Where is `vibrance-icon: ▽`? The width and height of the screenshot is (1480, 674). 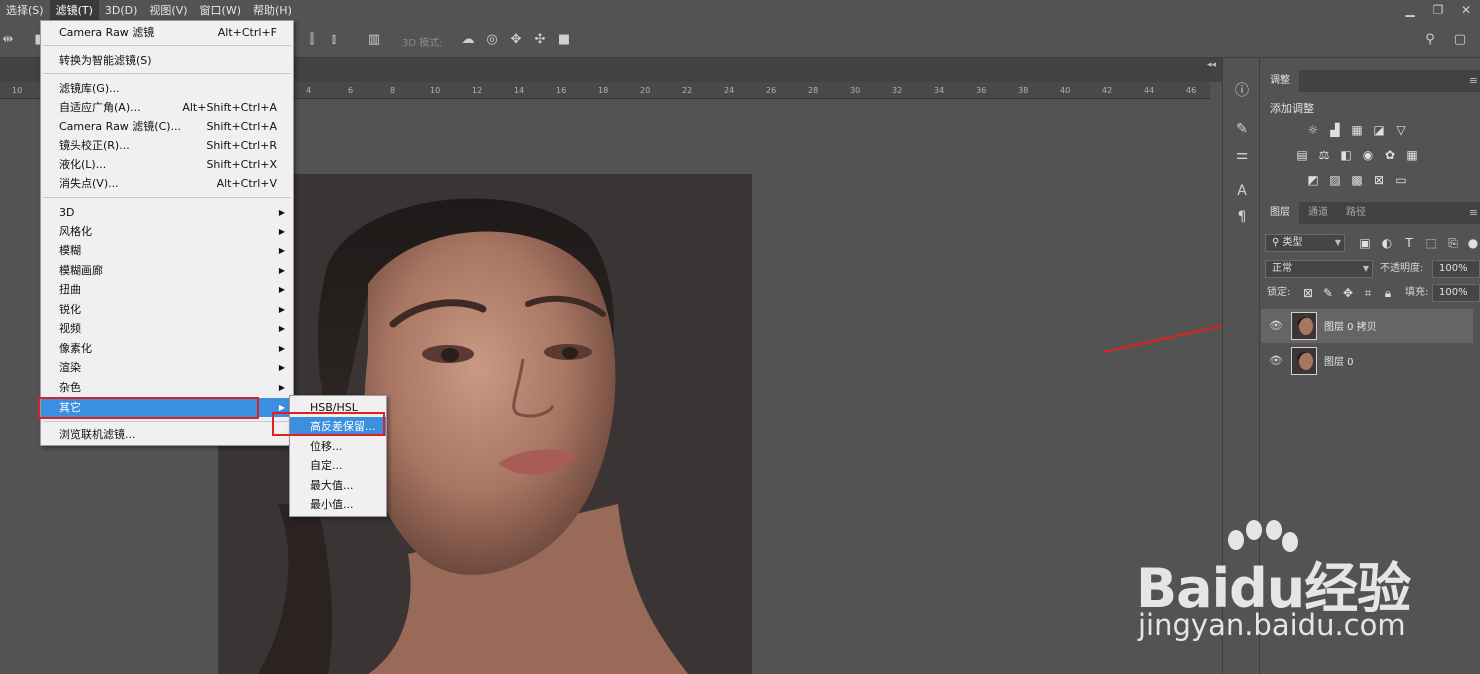
vibrance-icon: ▽ is located at coordinates (1401, 130).